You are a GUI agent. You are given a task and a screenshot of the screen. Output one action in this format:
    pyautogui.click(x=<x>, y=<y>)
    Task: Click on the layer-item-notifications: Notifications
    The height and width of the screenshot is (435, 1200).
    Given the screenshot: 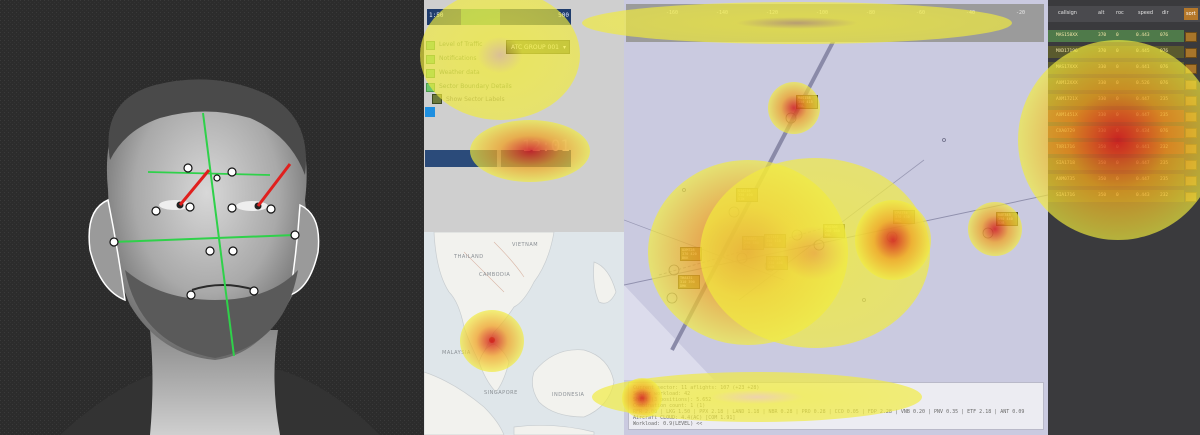 What is the action you would take?
    pyautogui.click(x=499, y=60)
    